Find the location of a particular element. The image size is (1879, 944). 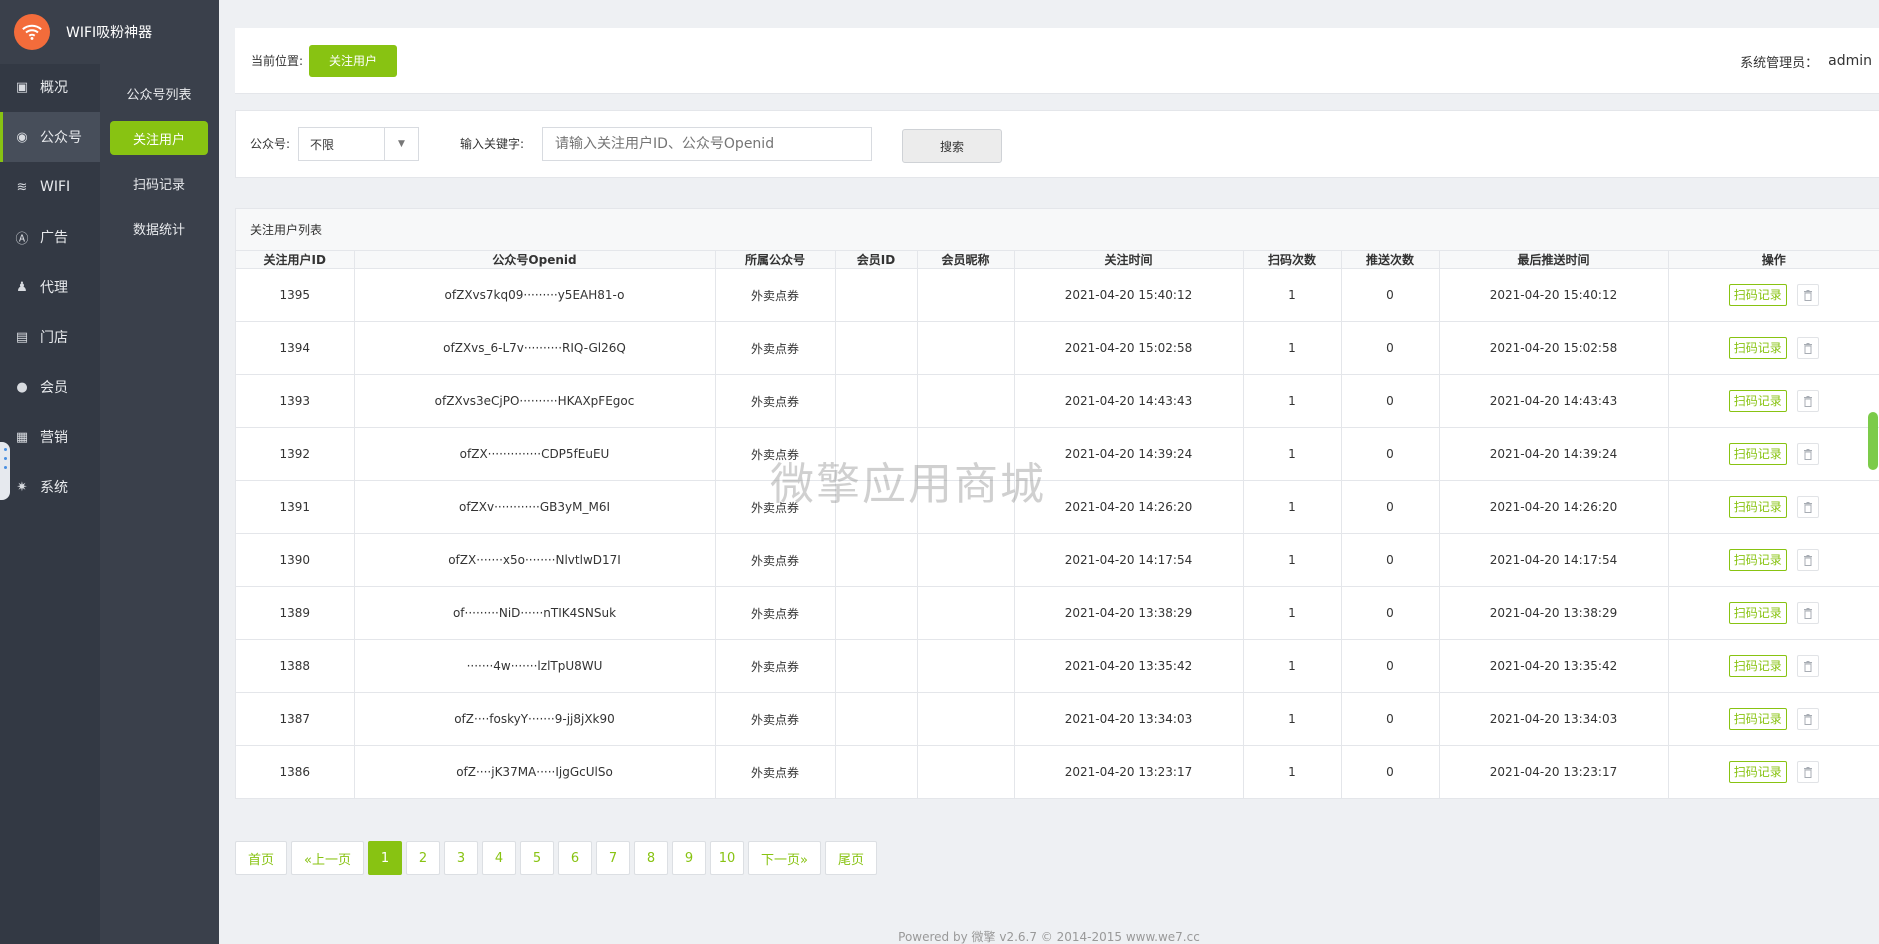

scrollbar-thumb is located at coordinates (1873, 441).